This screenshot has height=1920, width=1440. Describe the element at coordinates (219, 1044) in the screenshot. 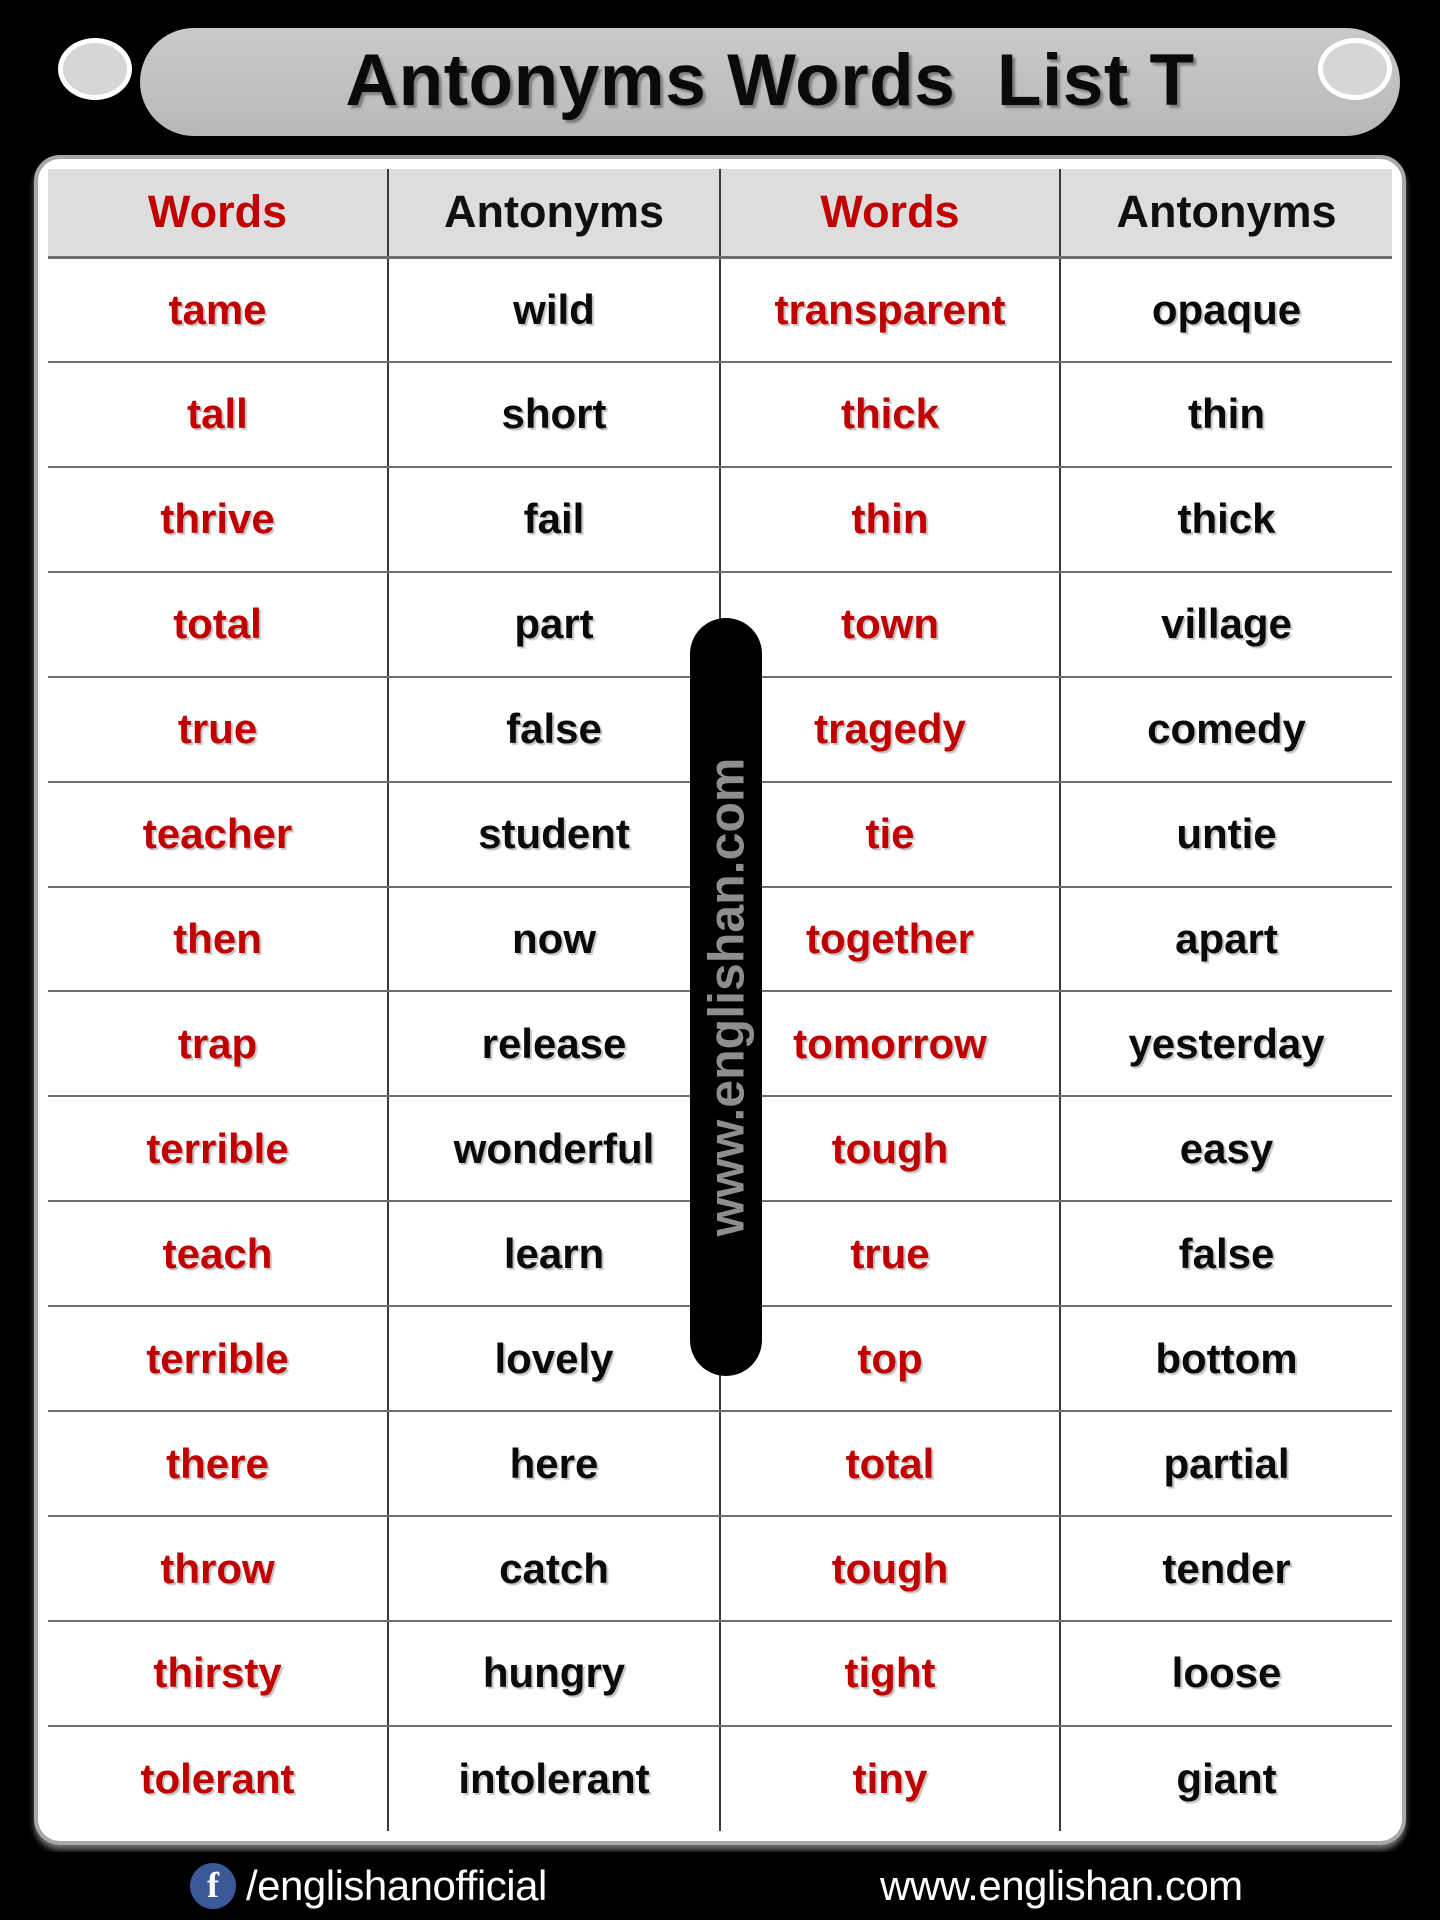

I see `cell-word-left: trap` at that location.